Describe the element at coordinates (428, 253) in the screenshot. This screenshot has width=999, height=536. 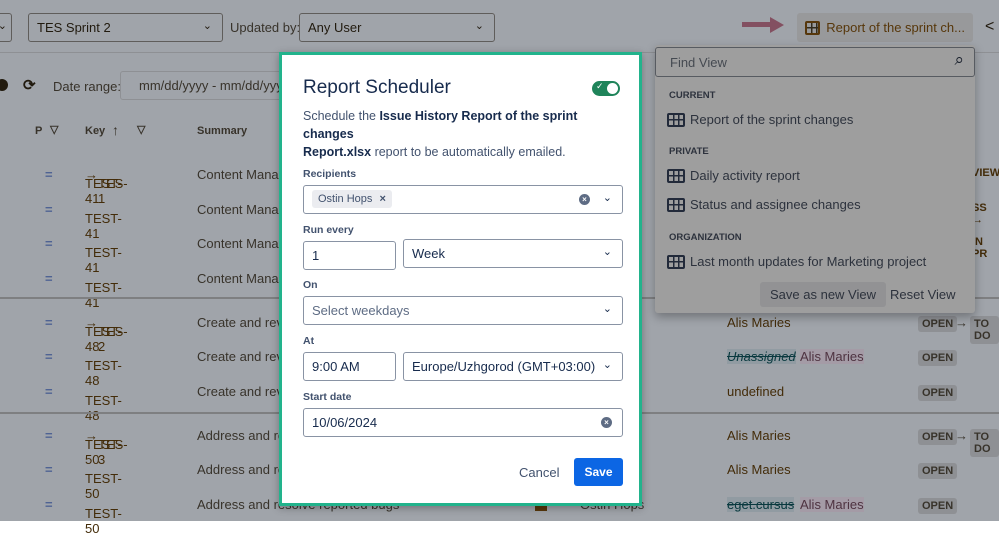
I see `unit-value: Week` at that location.